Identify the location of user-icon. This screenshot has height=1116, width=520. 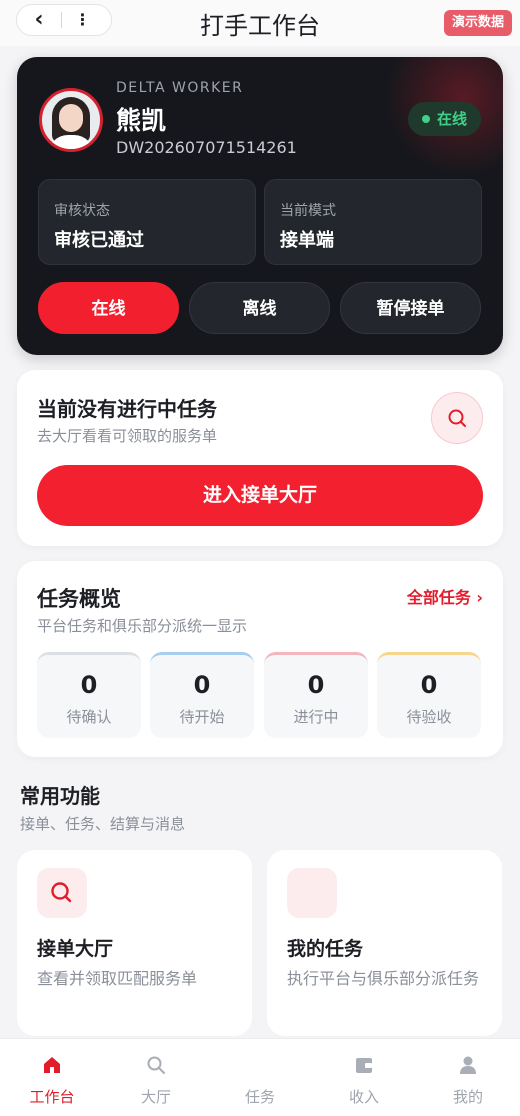
(468, 1065).